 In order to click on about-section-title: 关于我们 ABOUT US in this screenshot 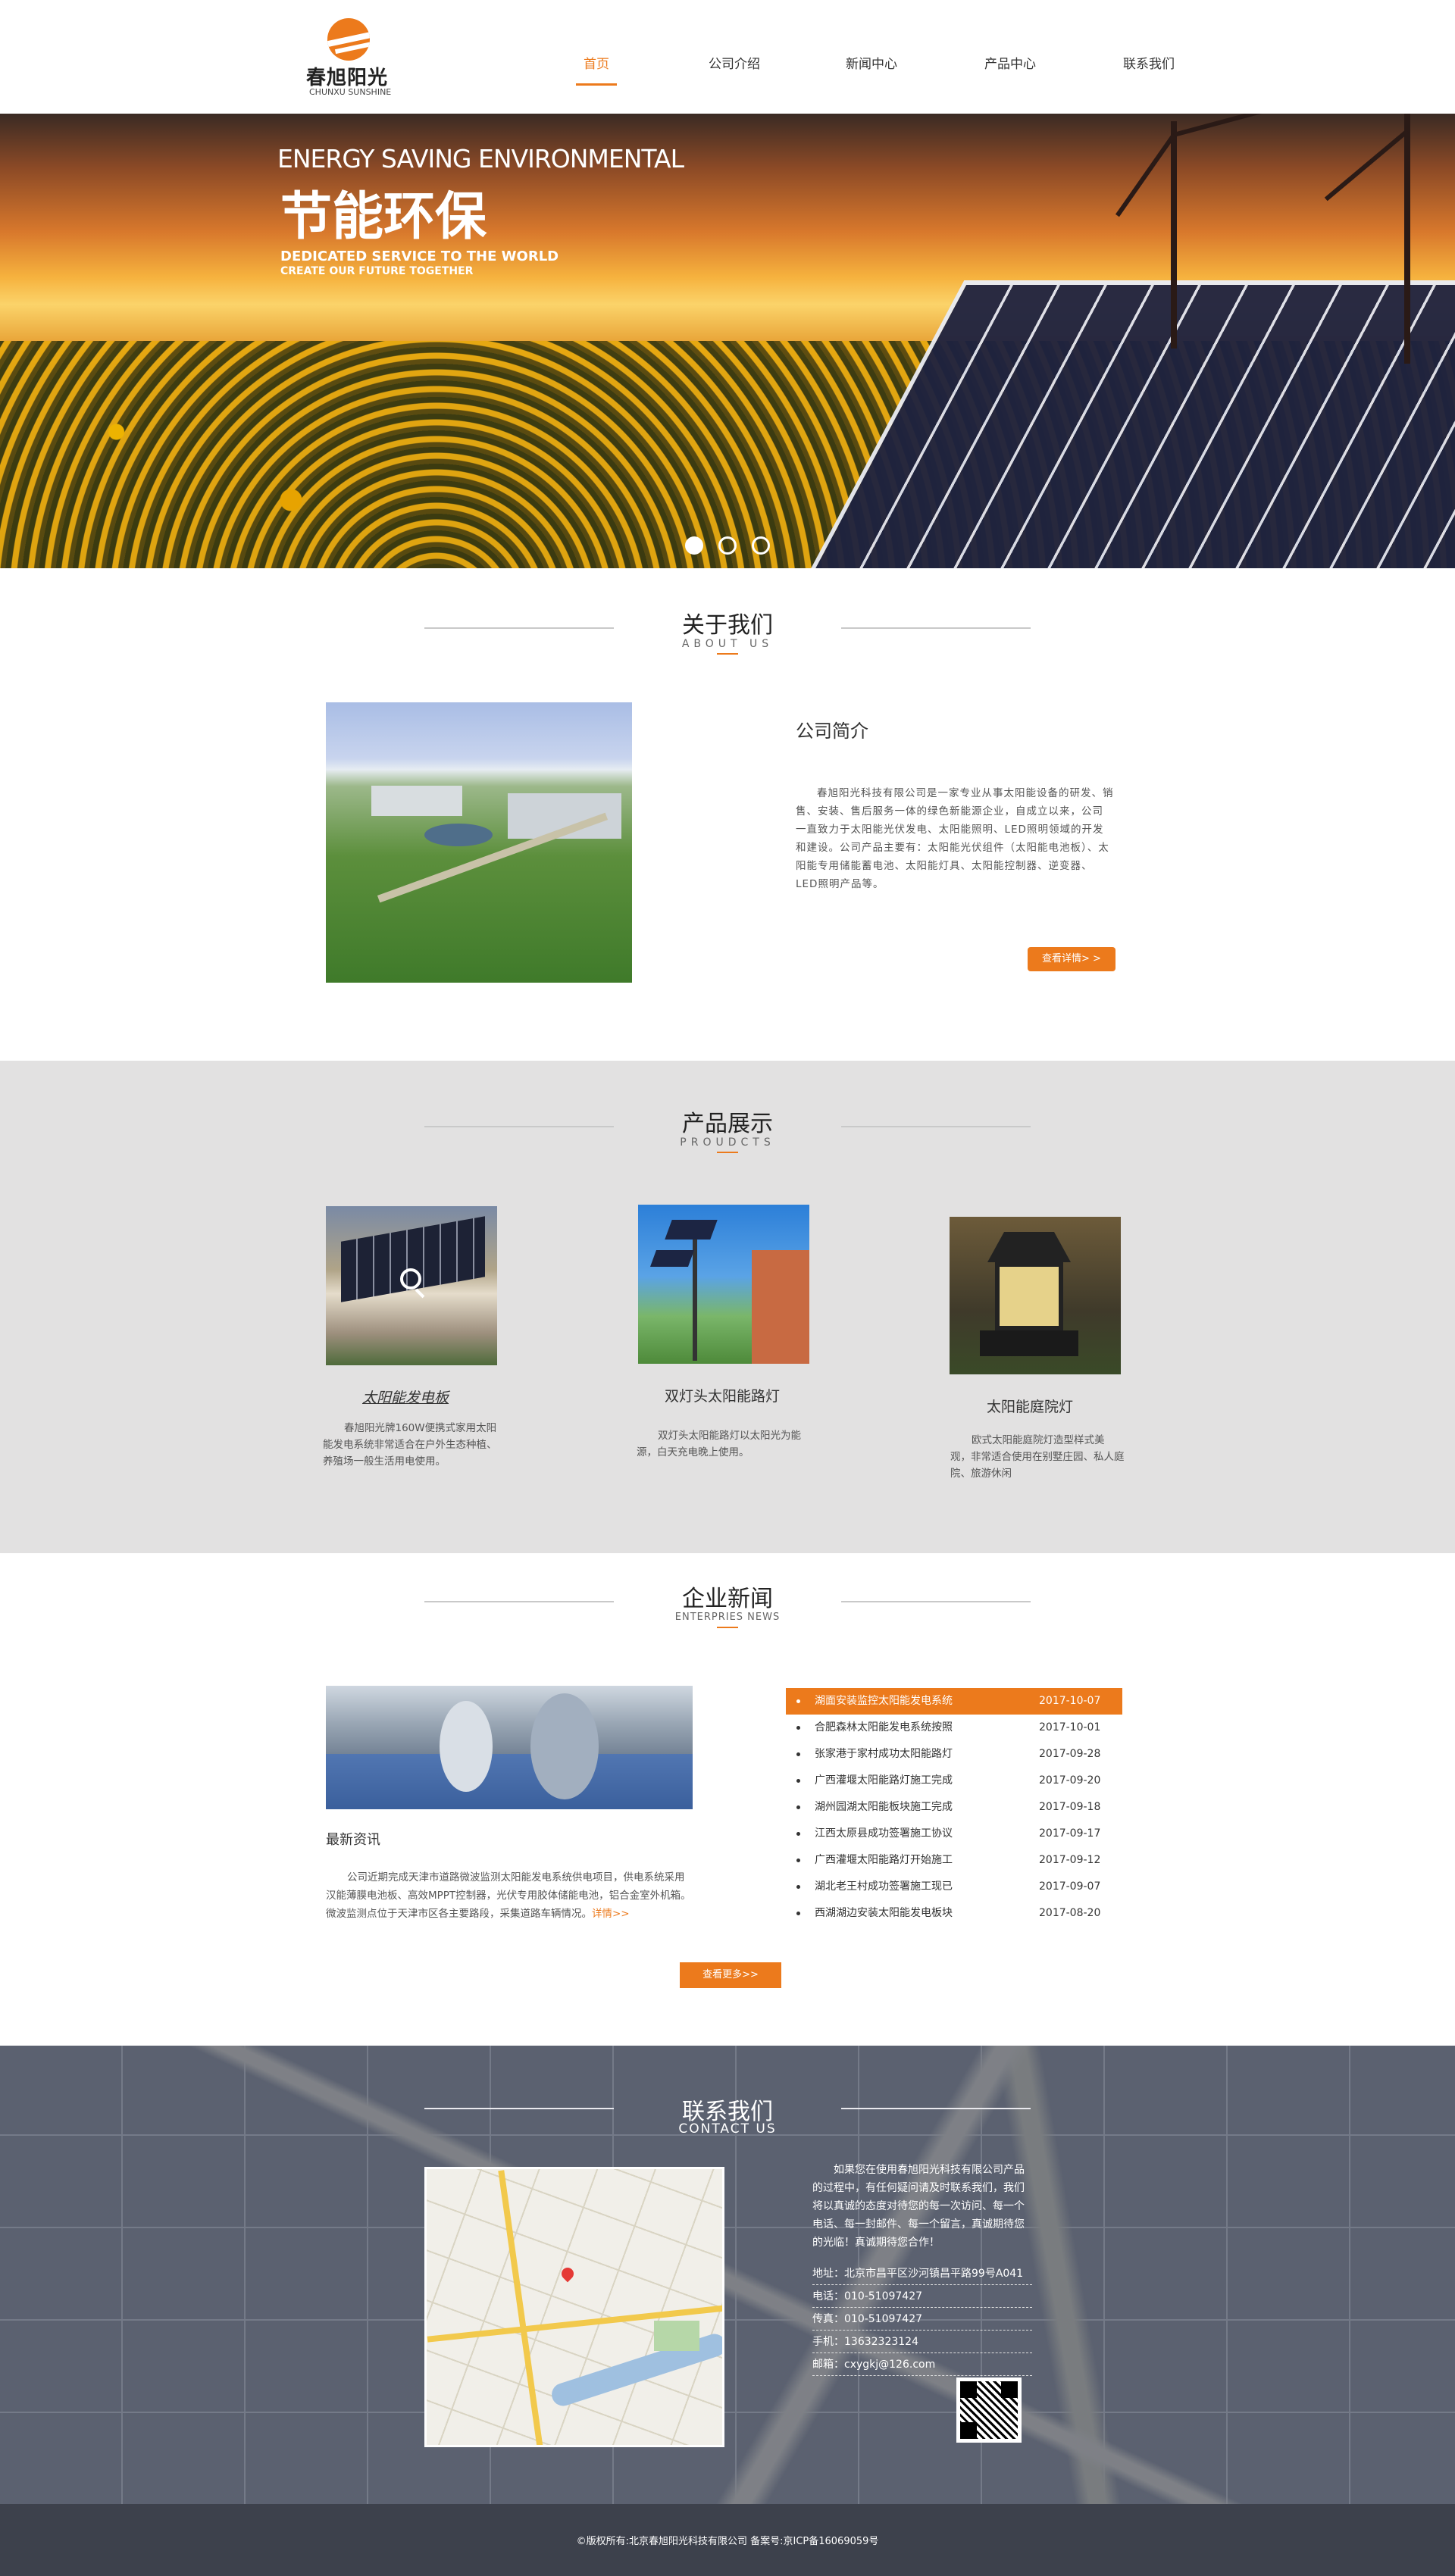, I will do `click(727, 632)`.